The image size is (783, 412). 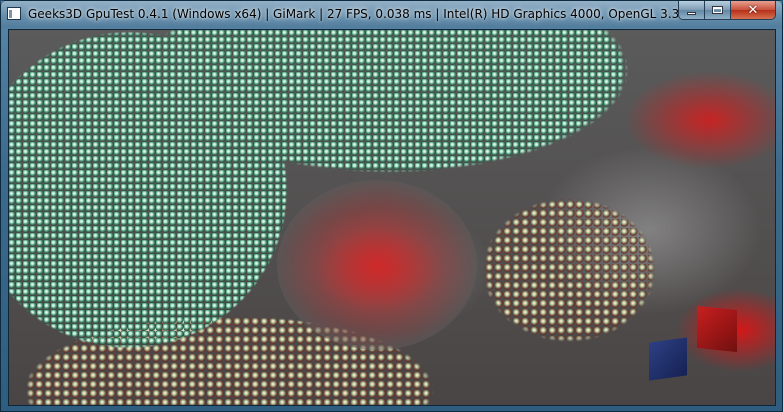 What do you see at coordinates (377, 265) in the screenshot?
I see `particle-vortex-center` at bounding box center [377, 265].